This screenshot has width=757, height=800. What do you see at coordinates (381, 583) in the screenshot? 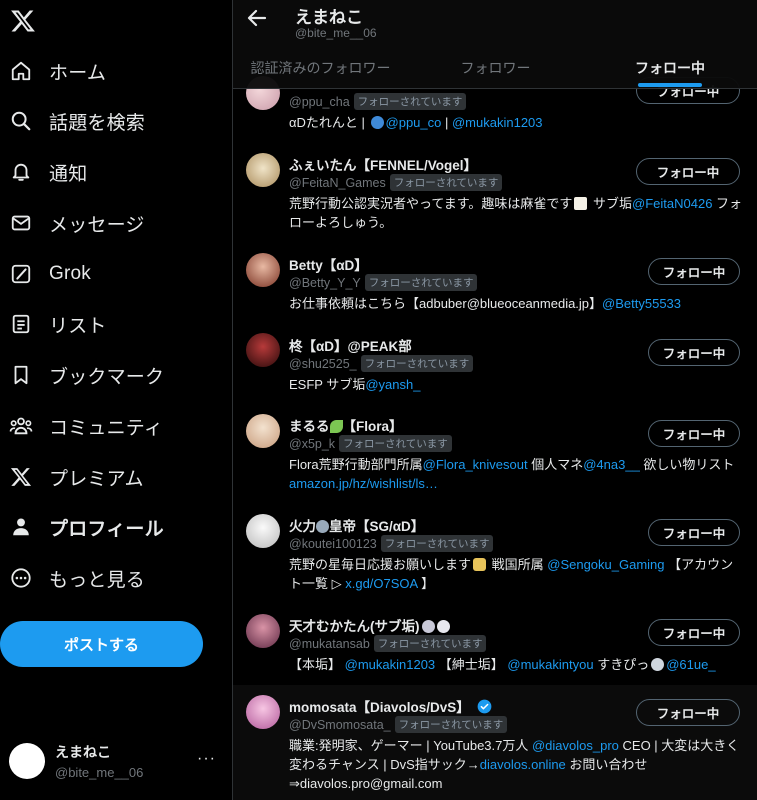
I see `bio-link: x.gd/O7SOA` at bounding box center [381, 583].